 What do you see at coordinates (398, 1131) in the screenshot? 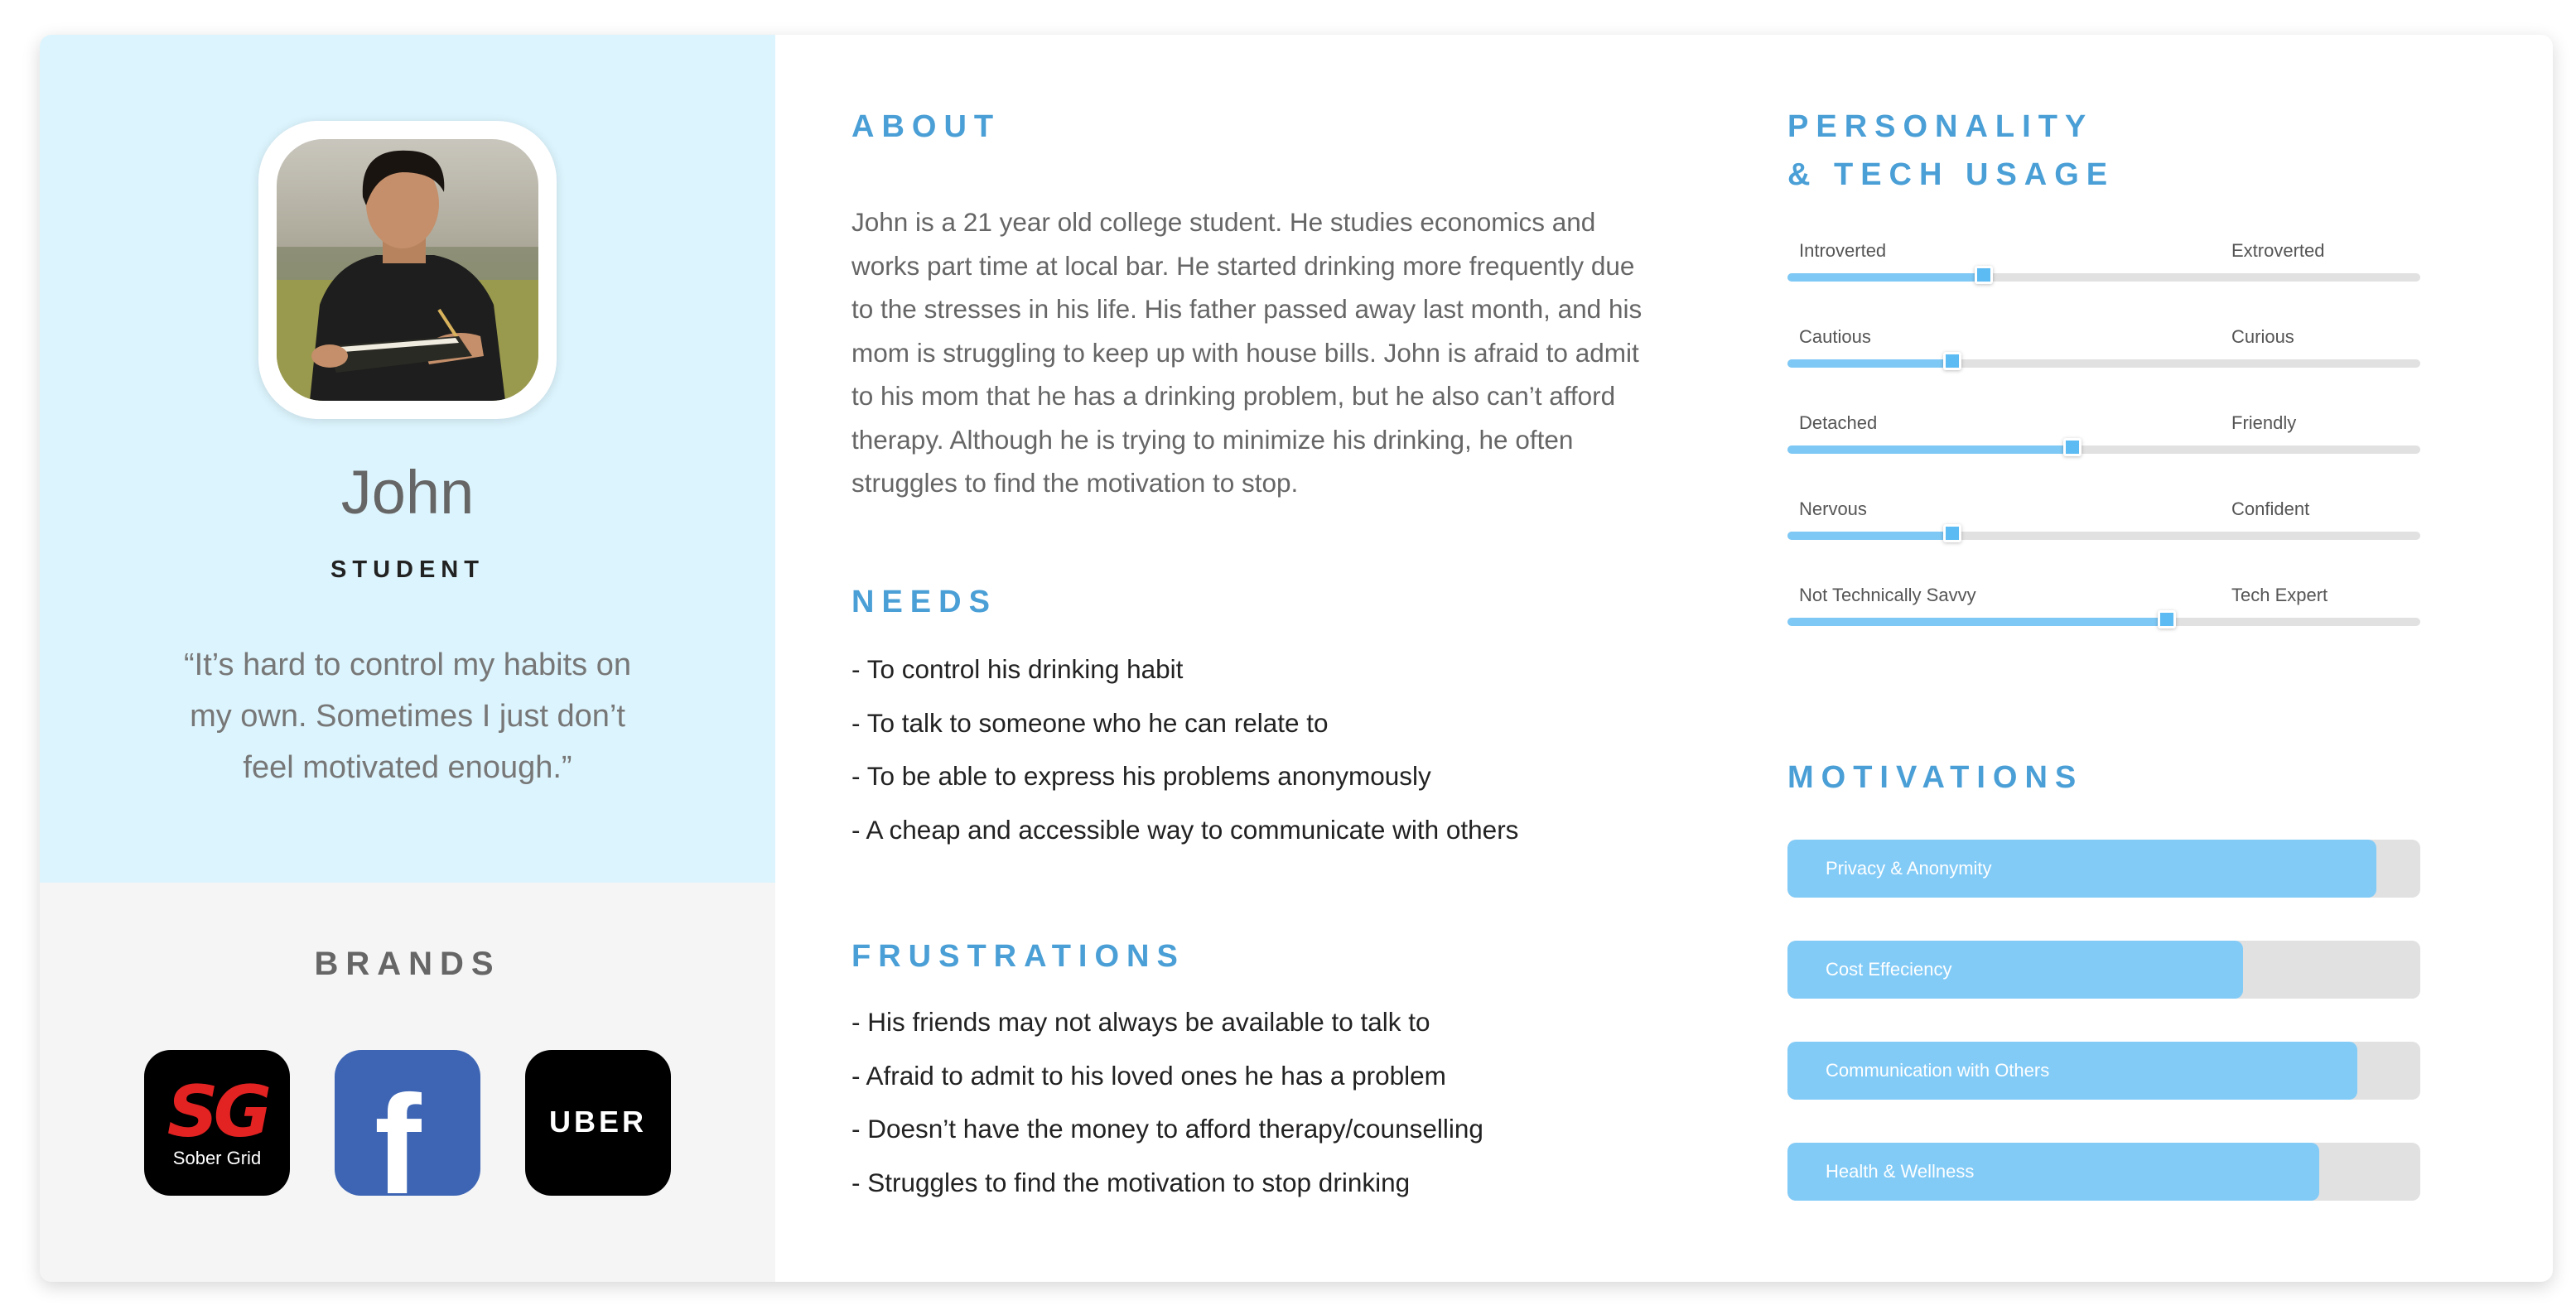
I see `facebook-mark: f` at bounding box center [398, 1131].